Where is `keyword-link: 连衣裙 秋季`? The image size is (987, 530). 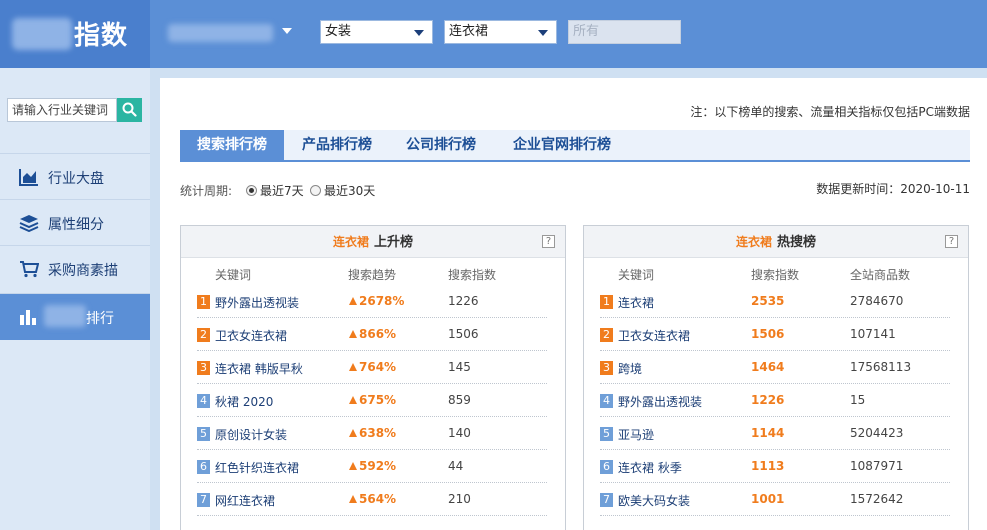 keyword-link: 连衣裙 秋季 is located at coordinates (650, 467).